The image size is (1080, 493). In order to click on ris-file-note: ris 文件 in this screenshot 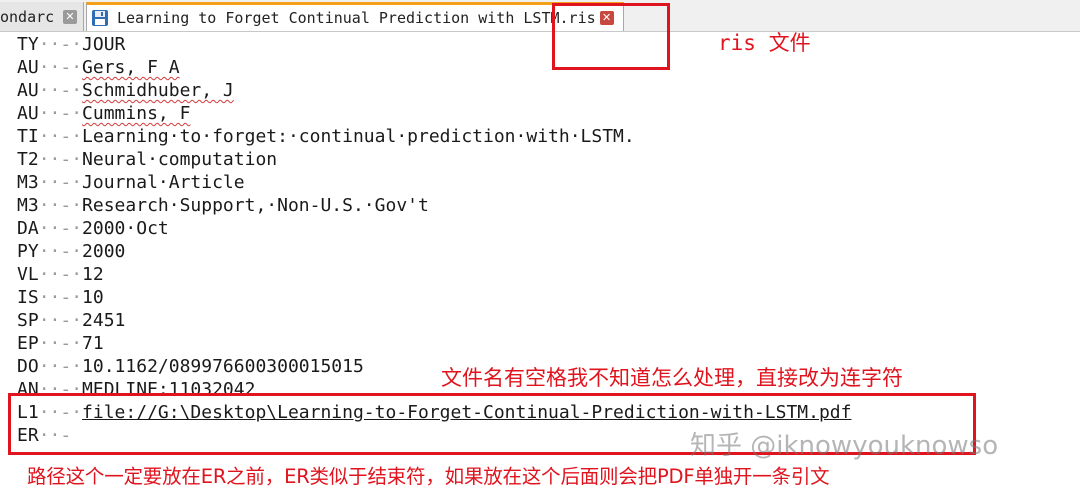, I will do `click(764, 43)`.